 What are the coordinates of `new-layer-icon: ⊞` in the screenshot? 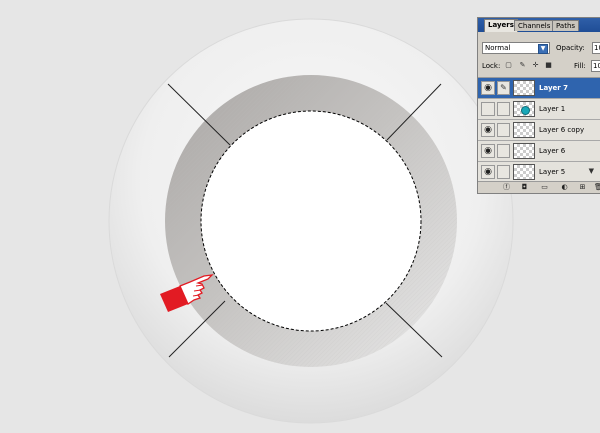 It's located at (582, 187).